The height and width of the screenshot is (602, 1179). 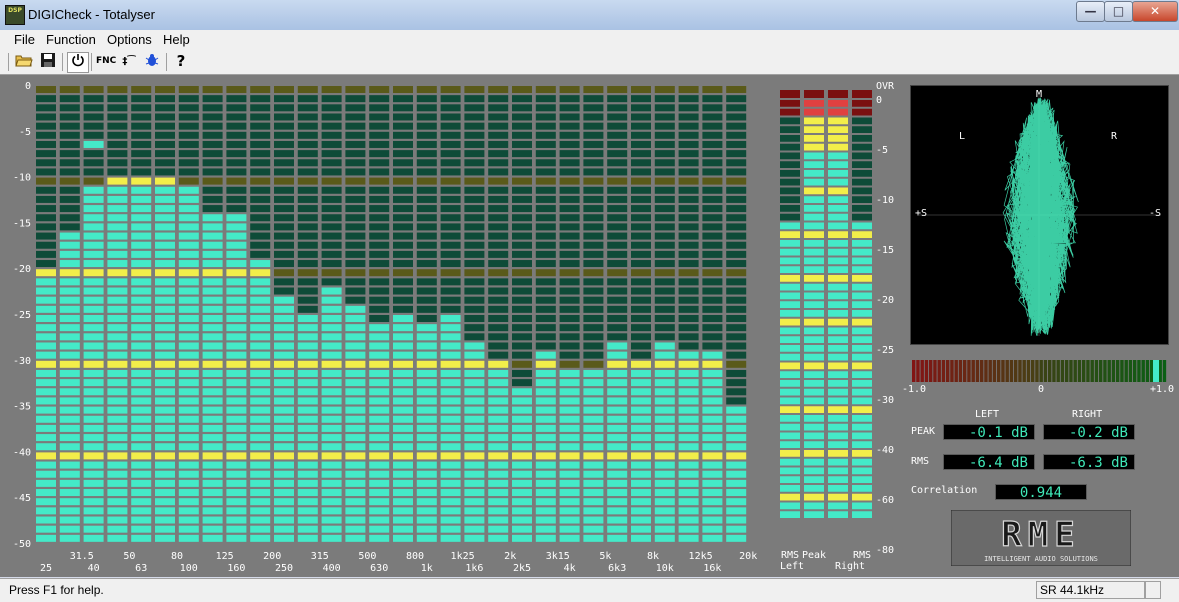 What do you see at coordinates (885, 250) in the screenshot?
I see `meter-scale-label: -15` at bounding box center [885, 250].